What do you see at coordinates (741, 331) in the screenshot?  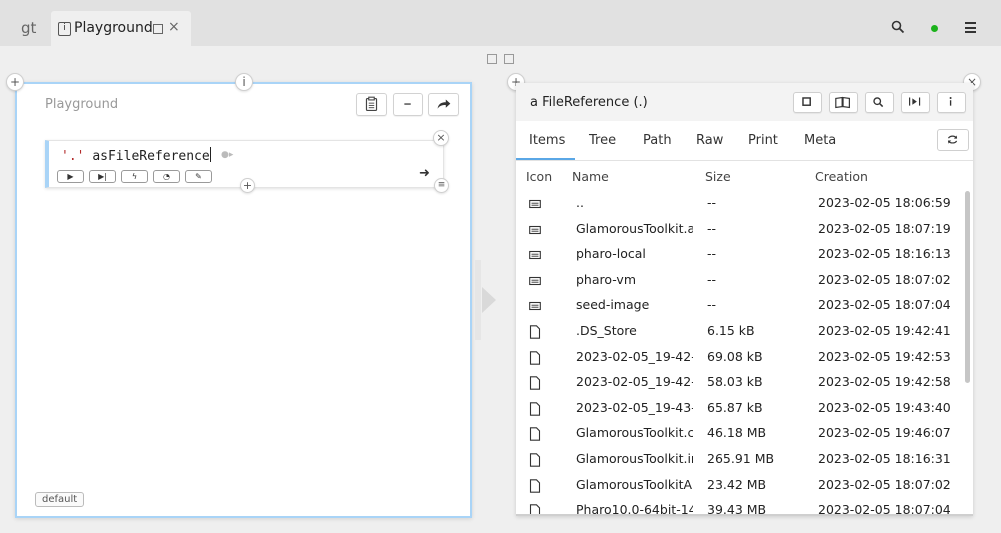 I see `table-row: .DS_Store 6.15 kB 2023-02-05 19:42:41` at bounding box center [741, 331].